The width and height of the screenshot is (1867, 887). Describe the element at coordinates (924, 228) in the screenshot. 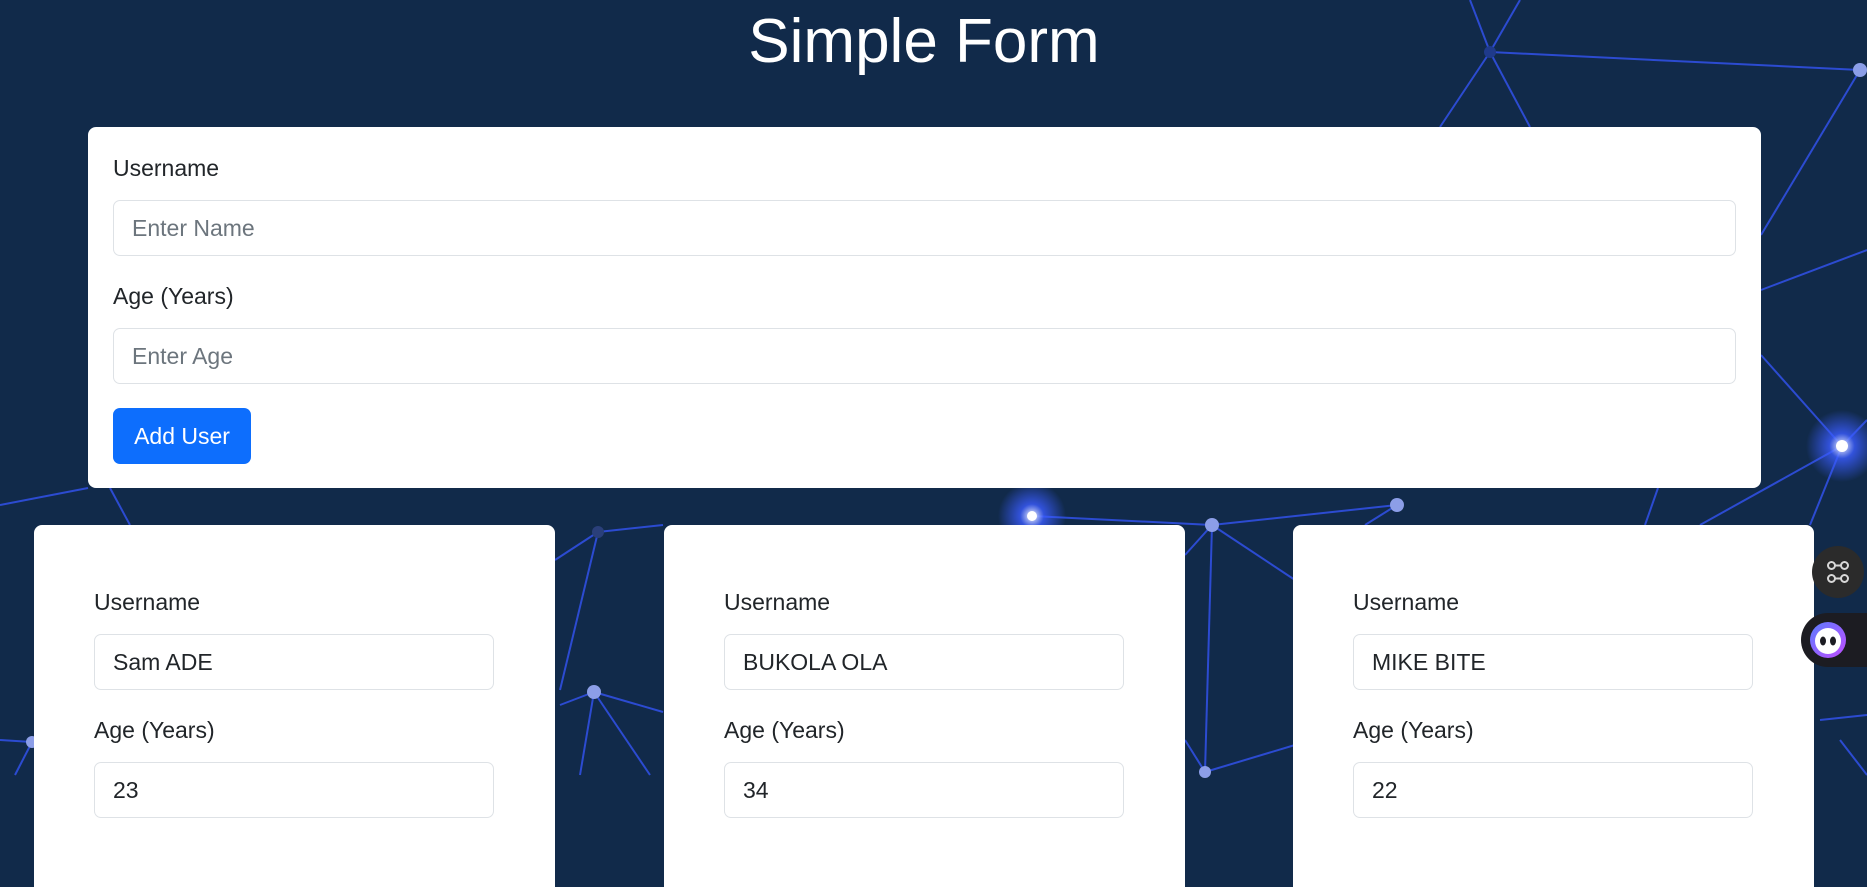

I see `username-input` at that location.